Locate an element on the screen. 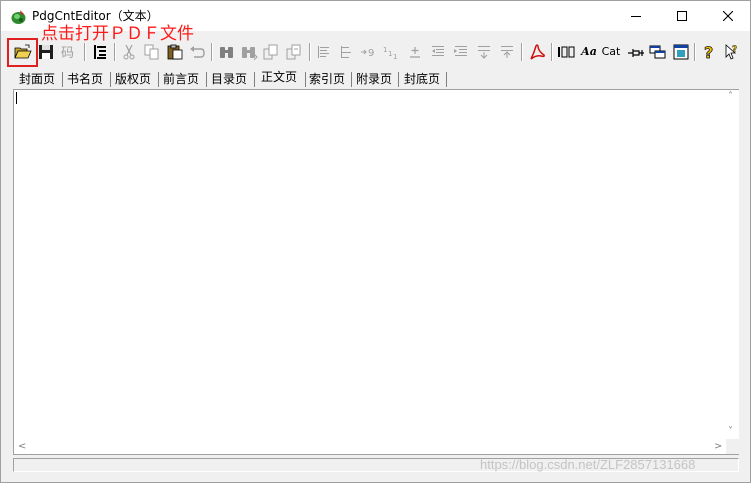  align-left-icon is located at coordinates (323, 52).